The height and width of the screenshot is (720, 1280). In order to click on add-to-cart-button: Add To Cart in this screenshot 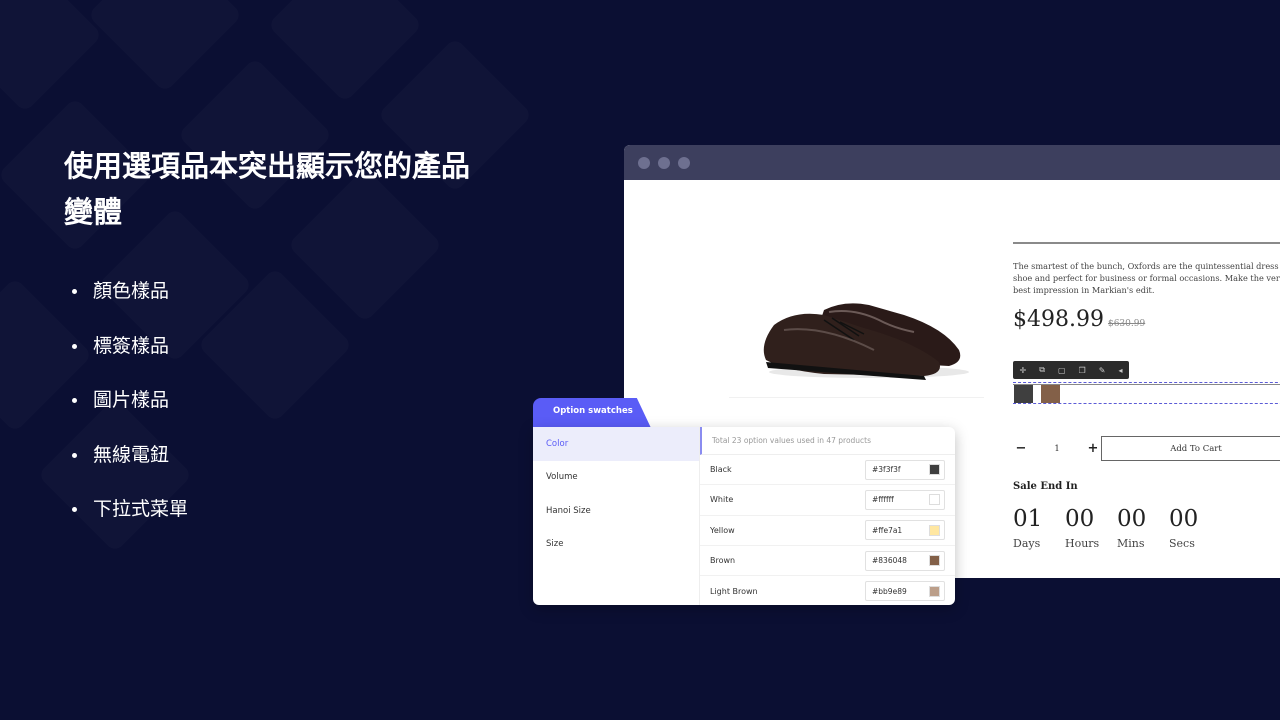, I will do `click(1190, 448)`.